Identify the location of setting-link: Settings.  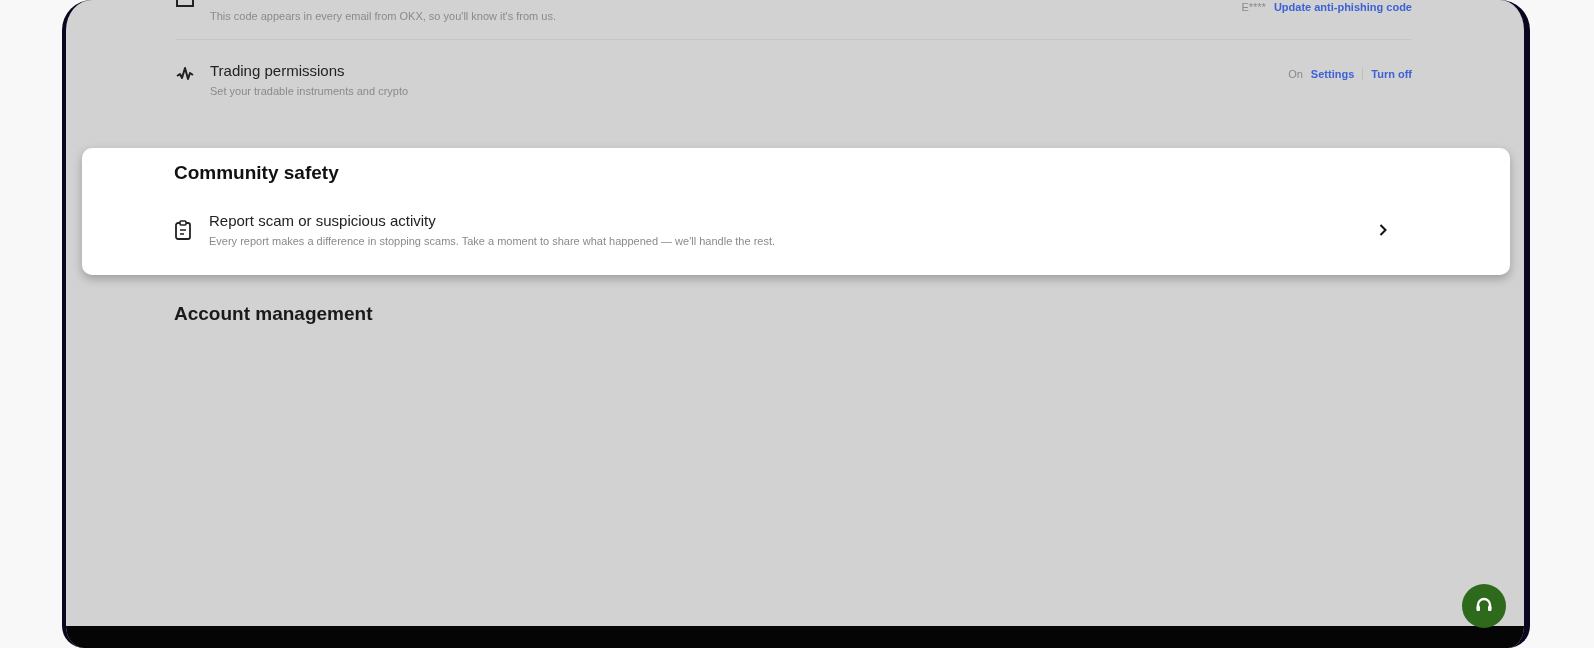
(1332, 74).